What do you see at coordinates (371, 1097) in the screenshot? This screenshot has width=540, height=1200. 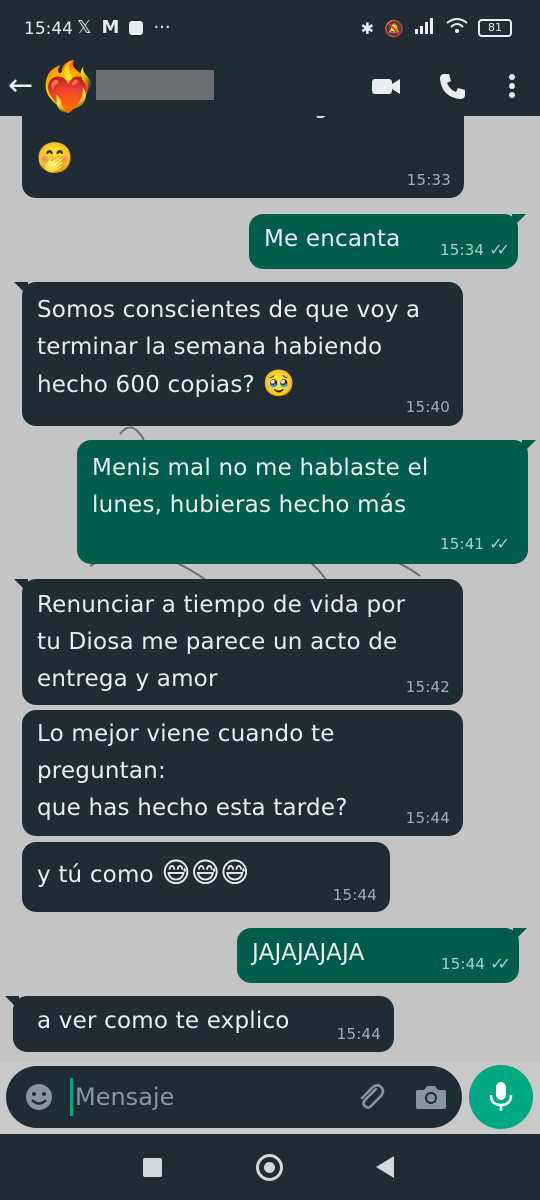 I see `attach-clip-icon` at bounding box center [371, 1097].